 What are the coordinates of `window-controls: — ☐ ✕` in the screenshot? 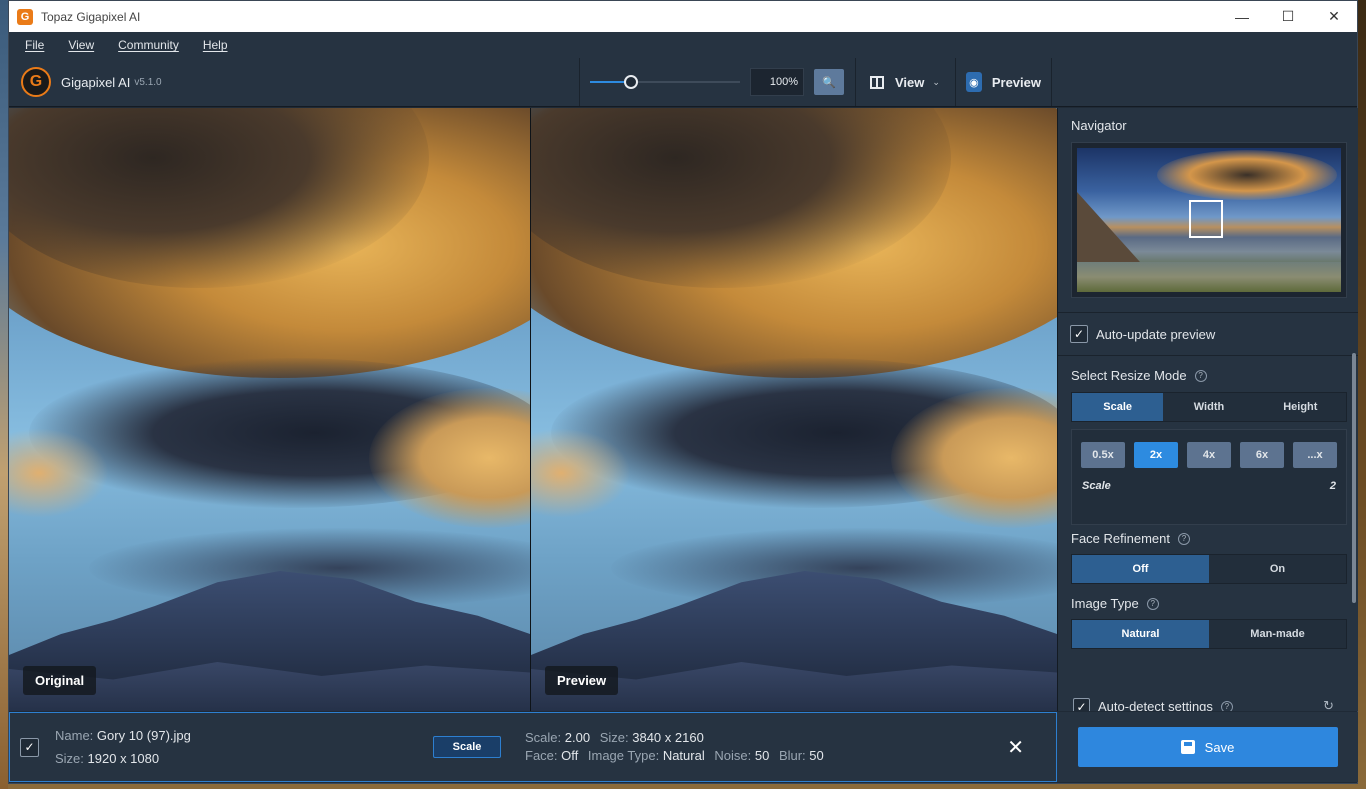 It's located at (1288, 16).